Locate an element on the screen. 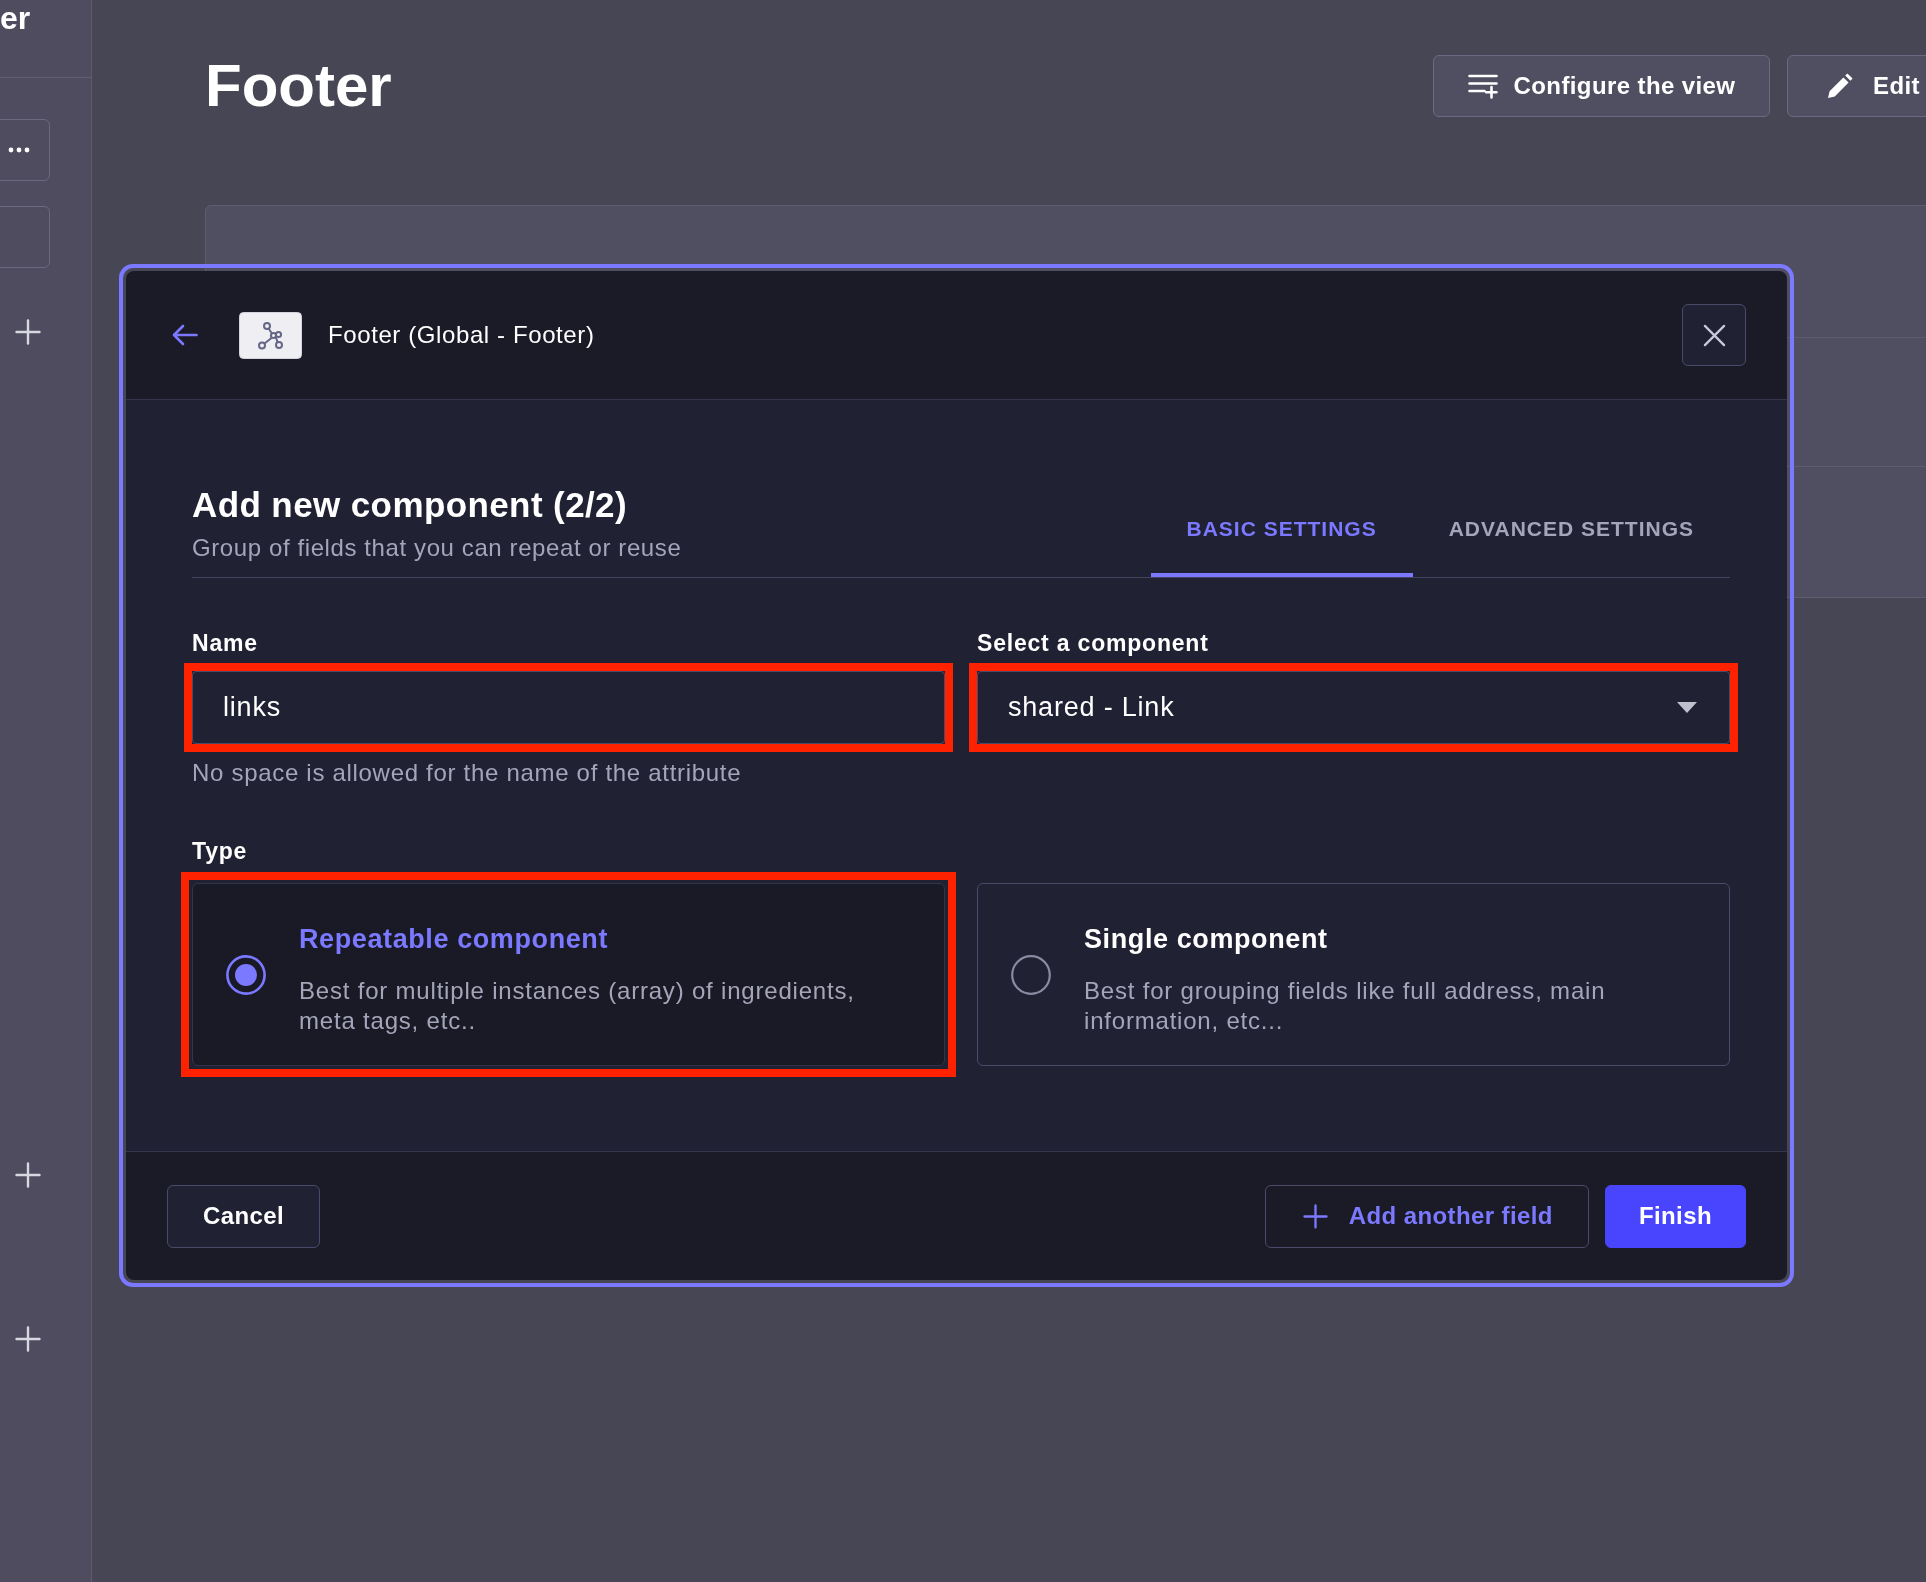  close-icon is located at coordinates (1714, 335).